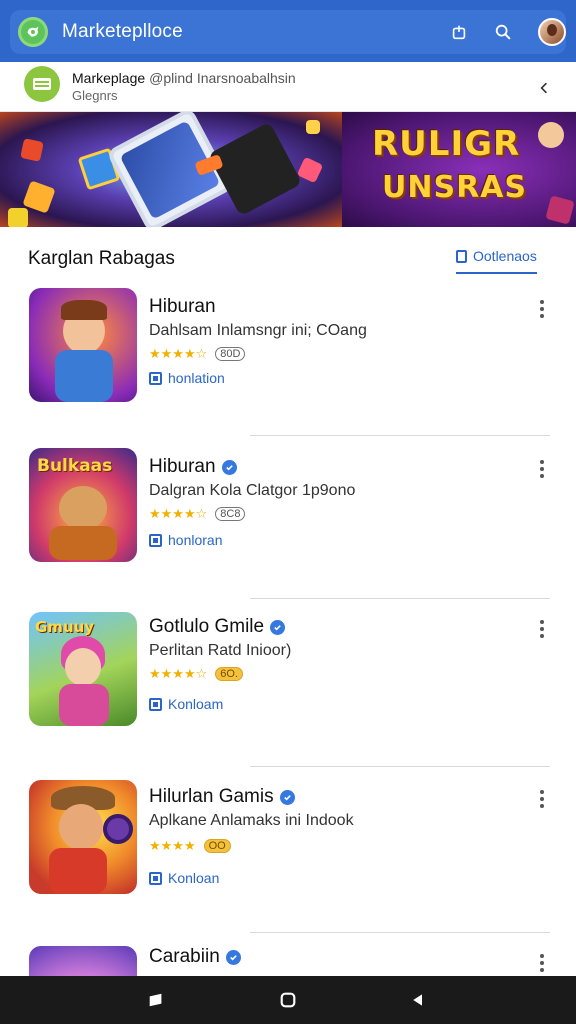 Image resolution: width=576 pixels, height=1024 pixels. I want to click on rating-badge: OO, so click(217, 846).